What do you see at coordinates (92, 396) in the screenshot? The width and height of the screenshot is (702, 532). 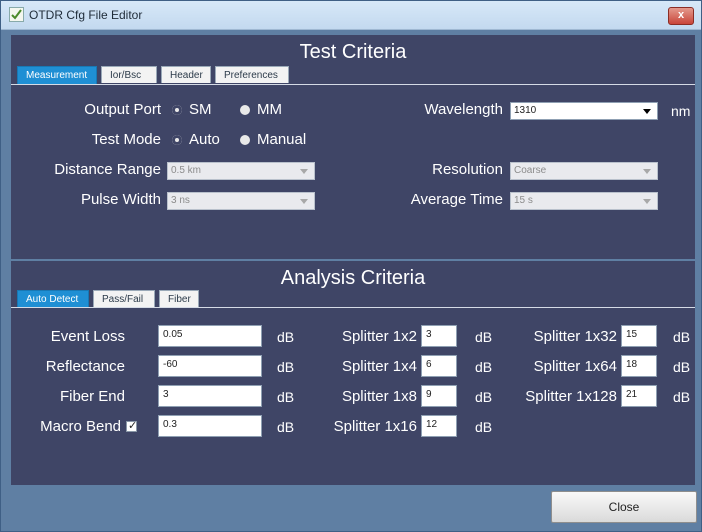 I see `fiber-end-label: Fiber End` at bounding box center [92, 396].